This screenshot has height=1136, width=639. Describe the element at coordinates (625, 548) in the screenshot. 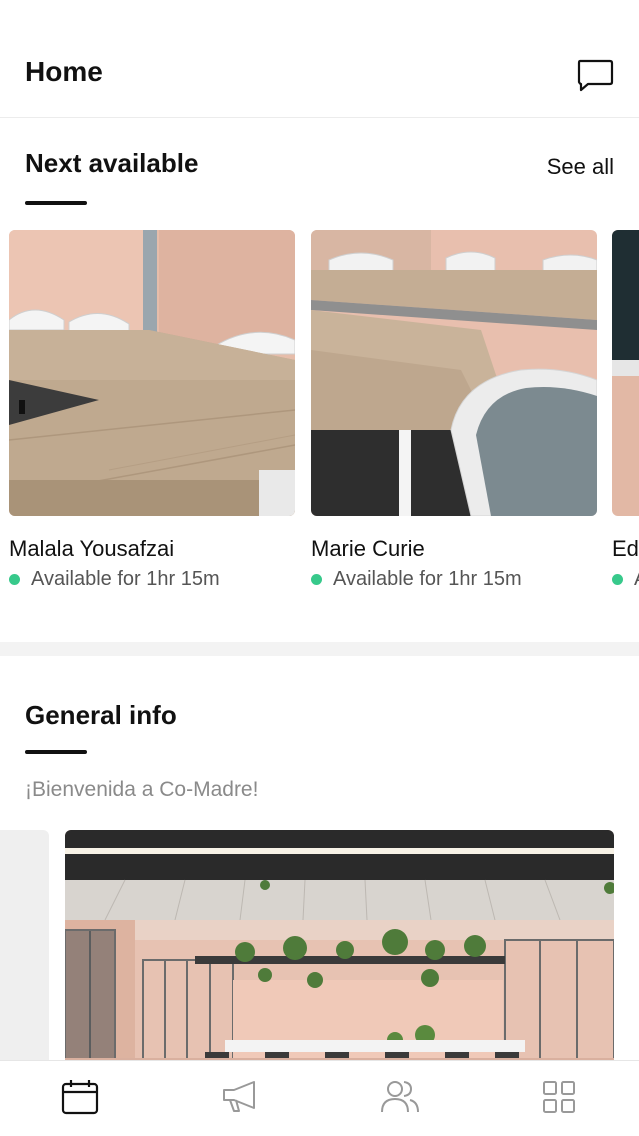

I see `room-name: Ed` at that location.